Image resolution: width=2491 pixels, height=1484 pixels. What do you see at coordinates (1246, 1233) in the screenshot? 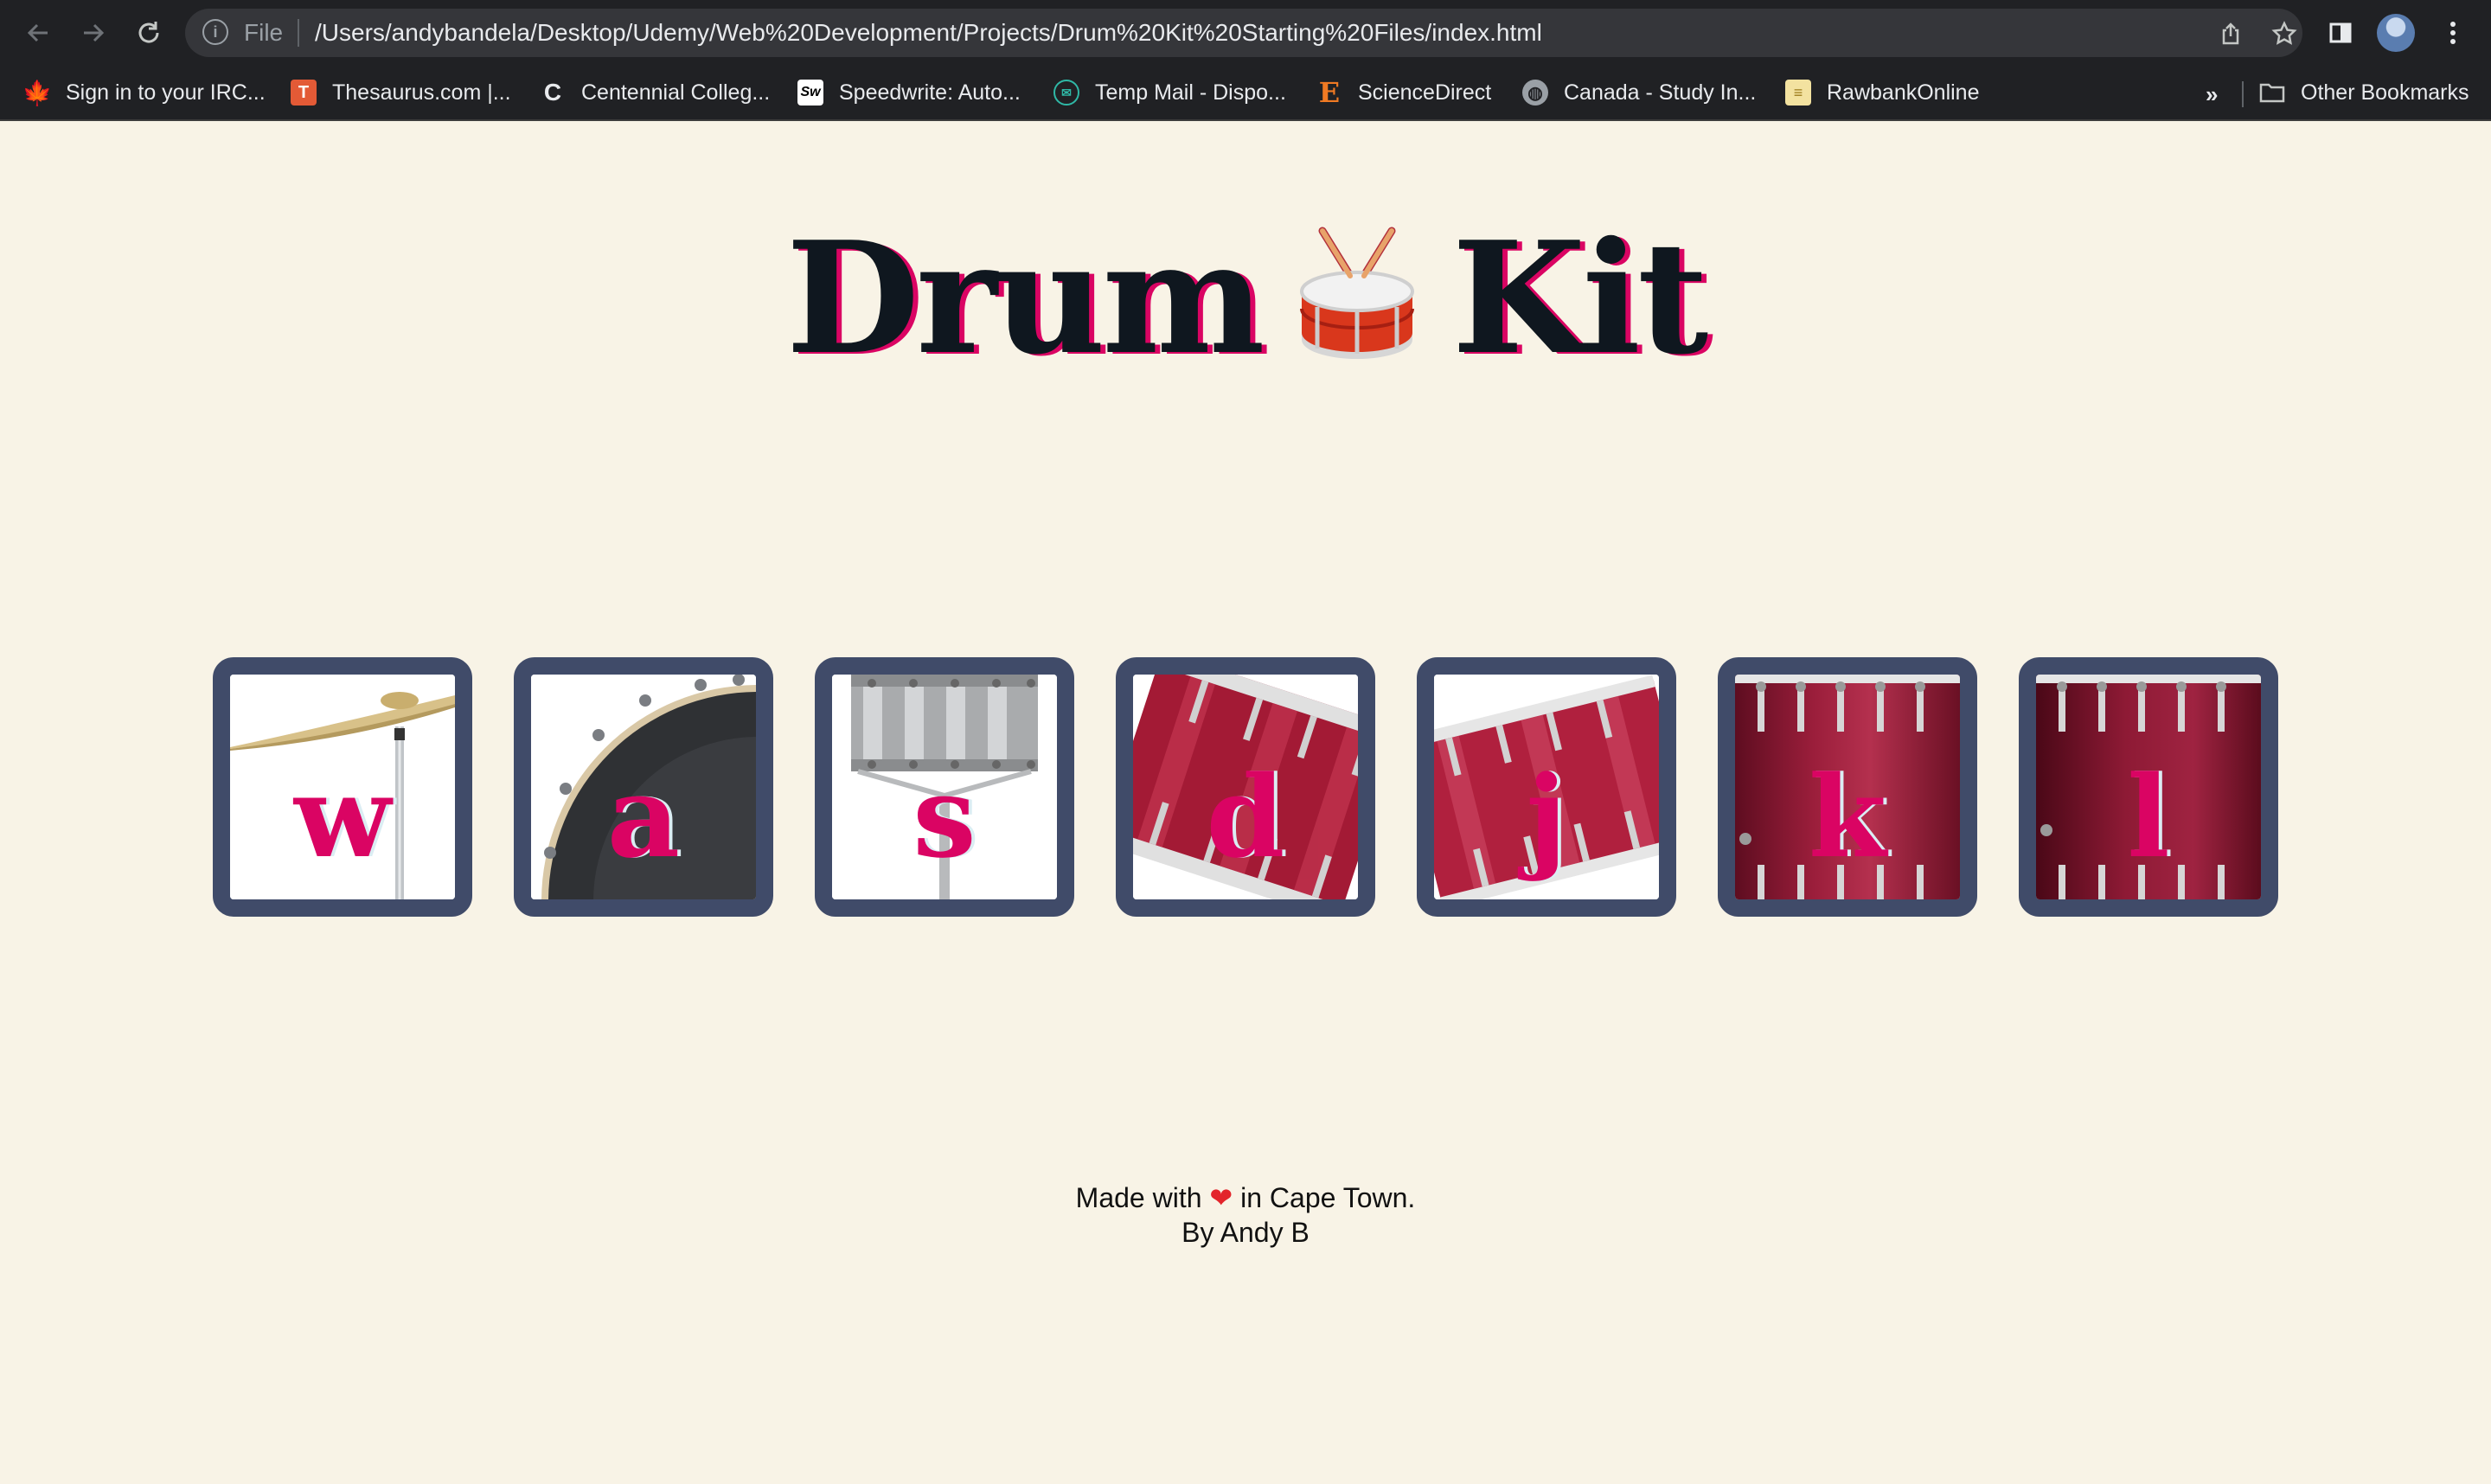
I see `footer-author: By Andy B` at bounding box center [1246, 1233].